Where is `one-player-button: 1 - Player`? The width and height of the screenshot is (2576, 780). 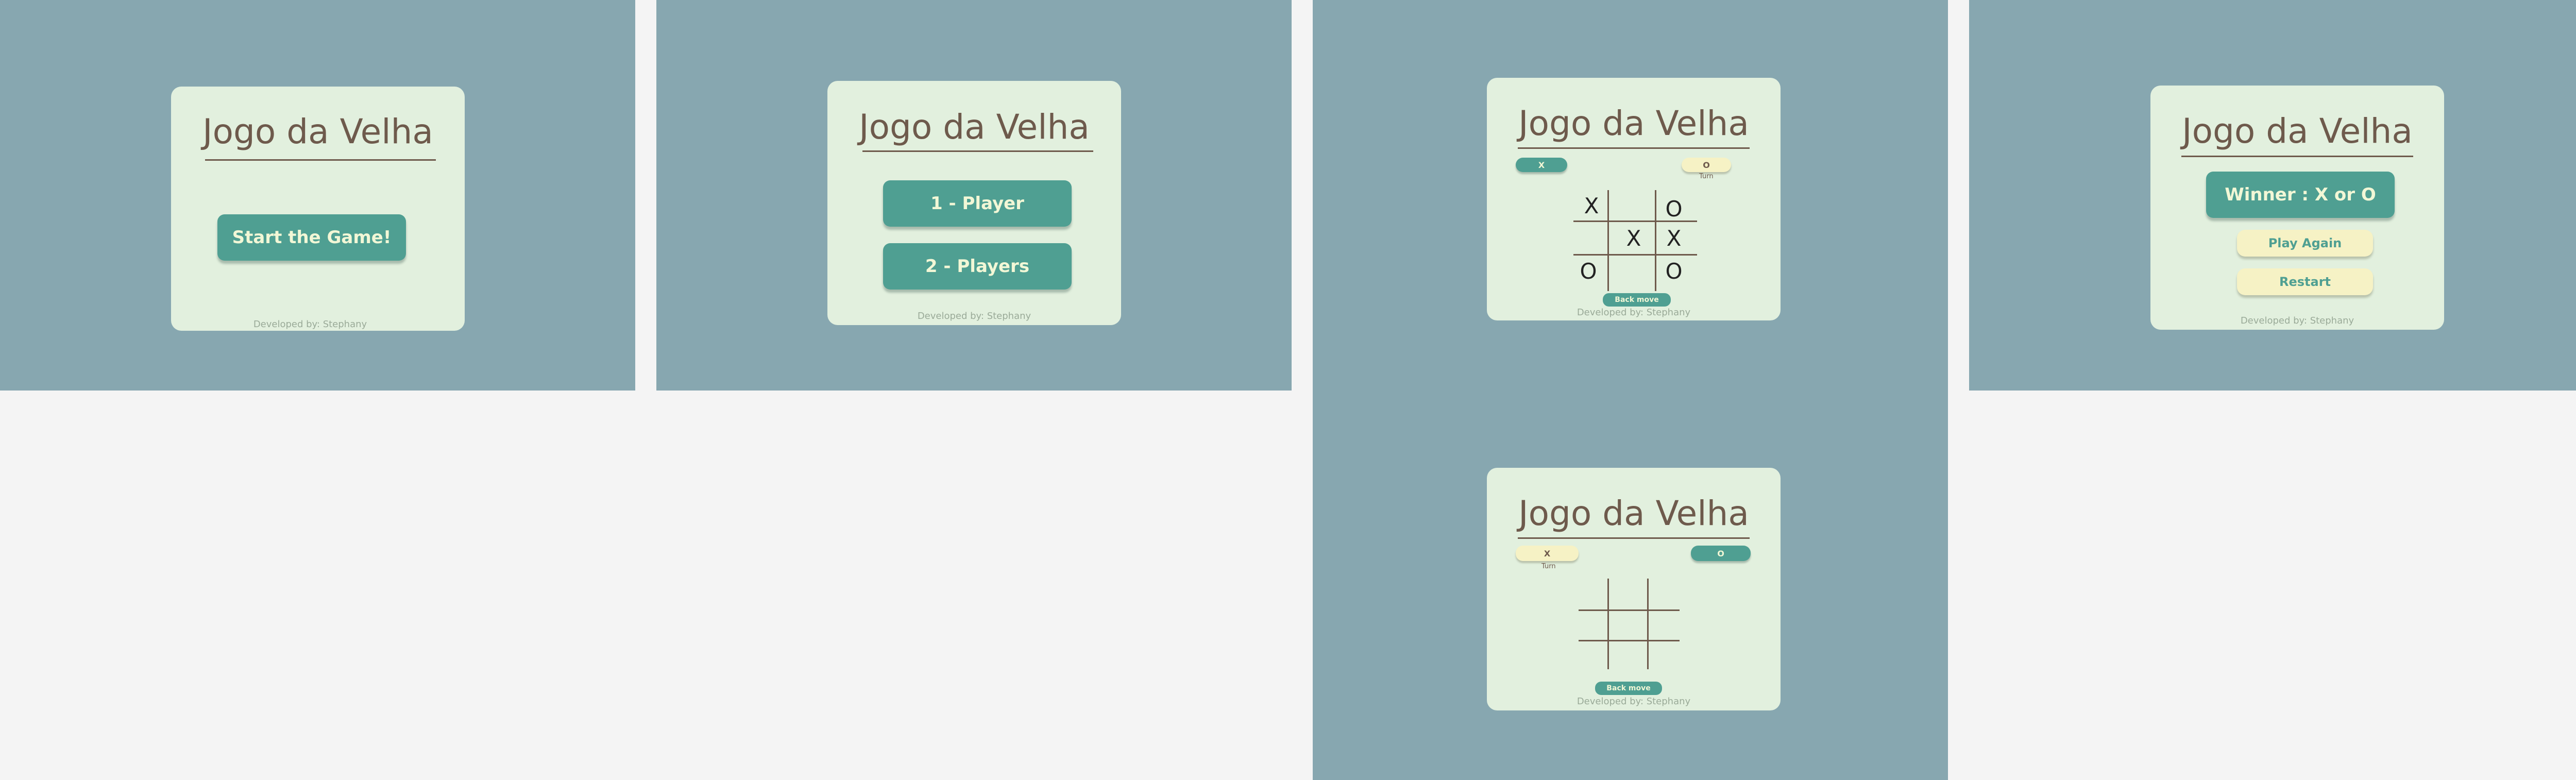 one-player-button: 1 - Player is located at coordinates (977, 204).